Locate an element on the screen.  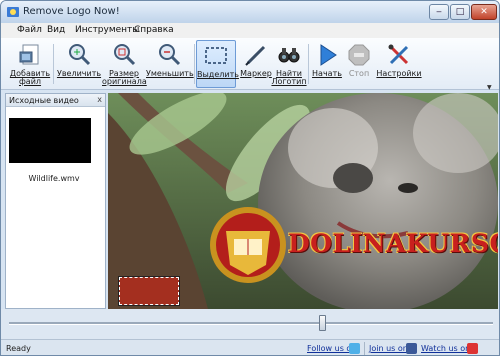
menu-tools: Инструменты is located at coordinates (107, 30).